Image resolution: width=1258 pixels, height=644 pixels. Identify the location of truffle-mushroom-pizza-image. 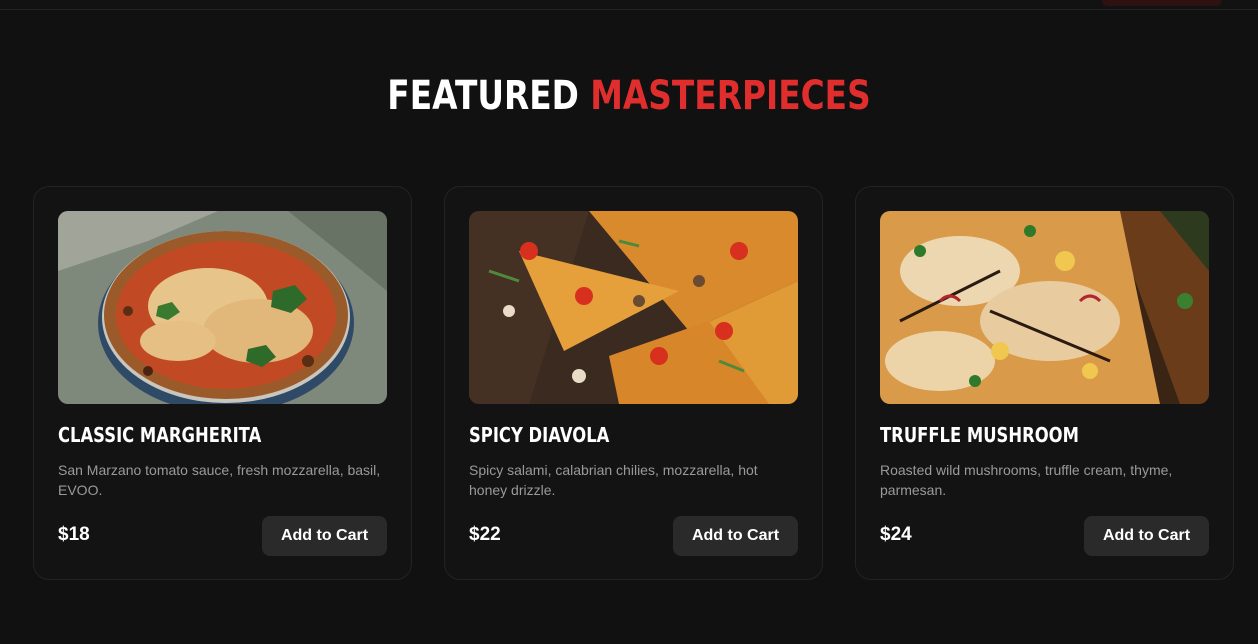
(1044, 307).